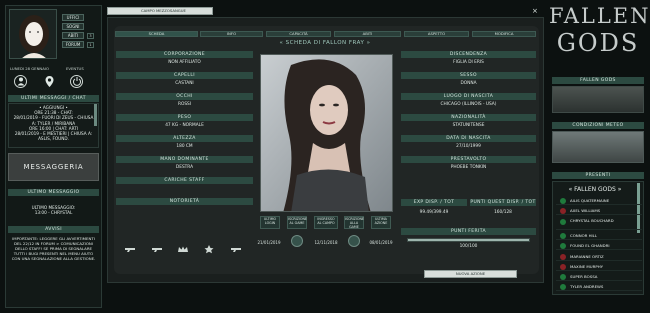  I want to click on online-user: AILIS QUATERMAINE, so click(599, 200).